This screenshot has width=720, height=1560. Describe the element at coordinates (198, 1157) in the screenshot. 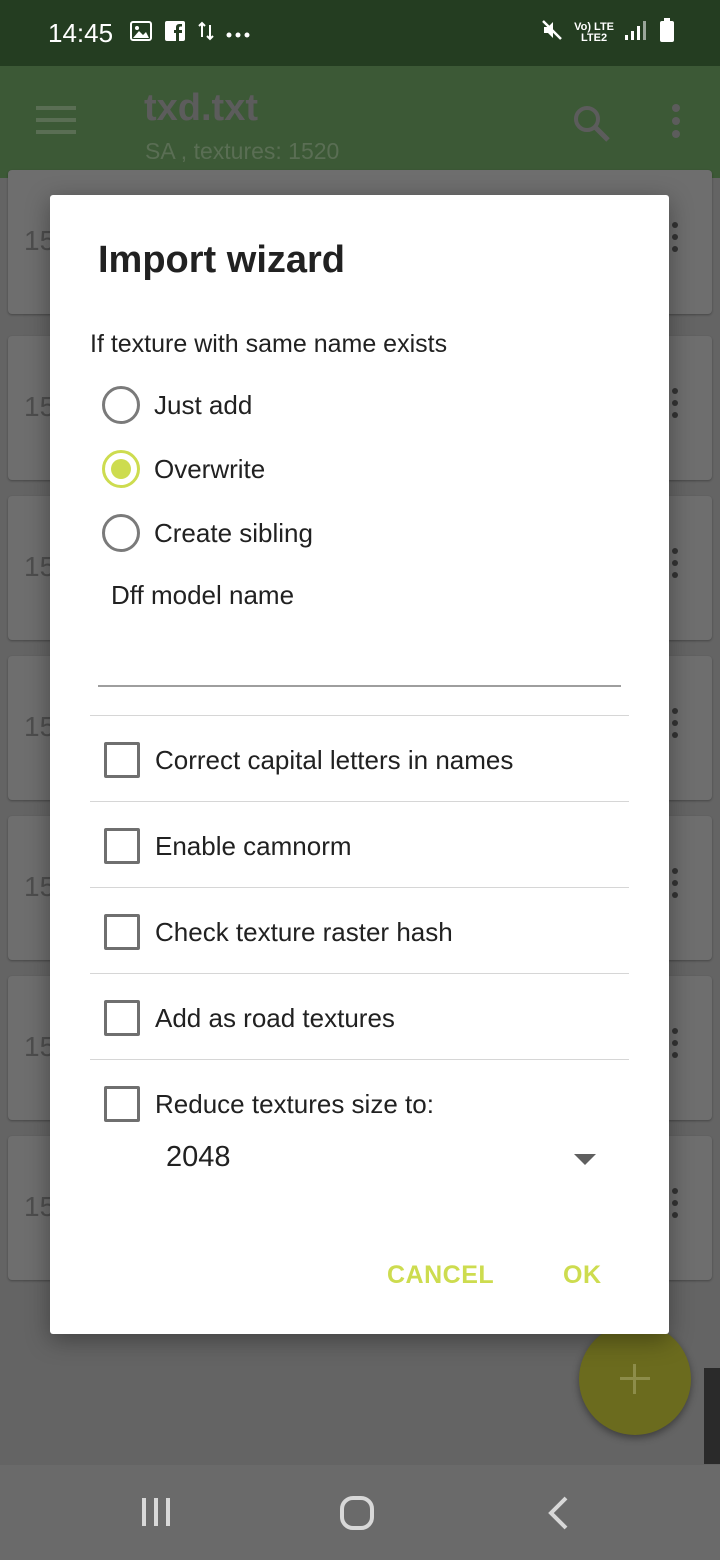

I see `texture-size-value: 2048` at that location.